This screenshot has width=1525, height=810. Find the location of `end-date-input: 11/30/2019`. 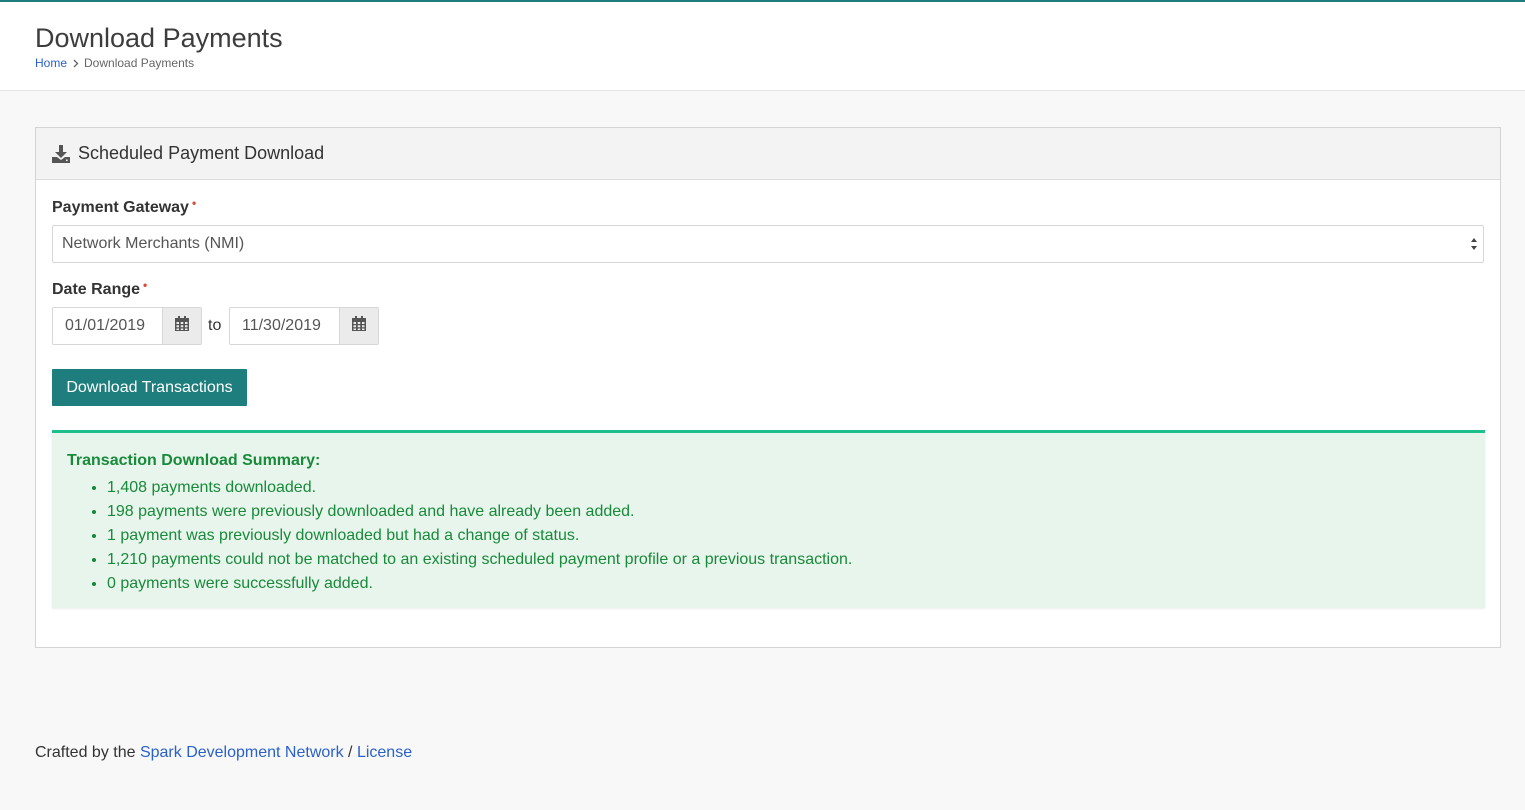

end-date-input: 11/30/2019 is located at coordinates (285, 326).